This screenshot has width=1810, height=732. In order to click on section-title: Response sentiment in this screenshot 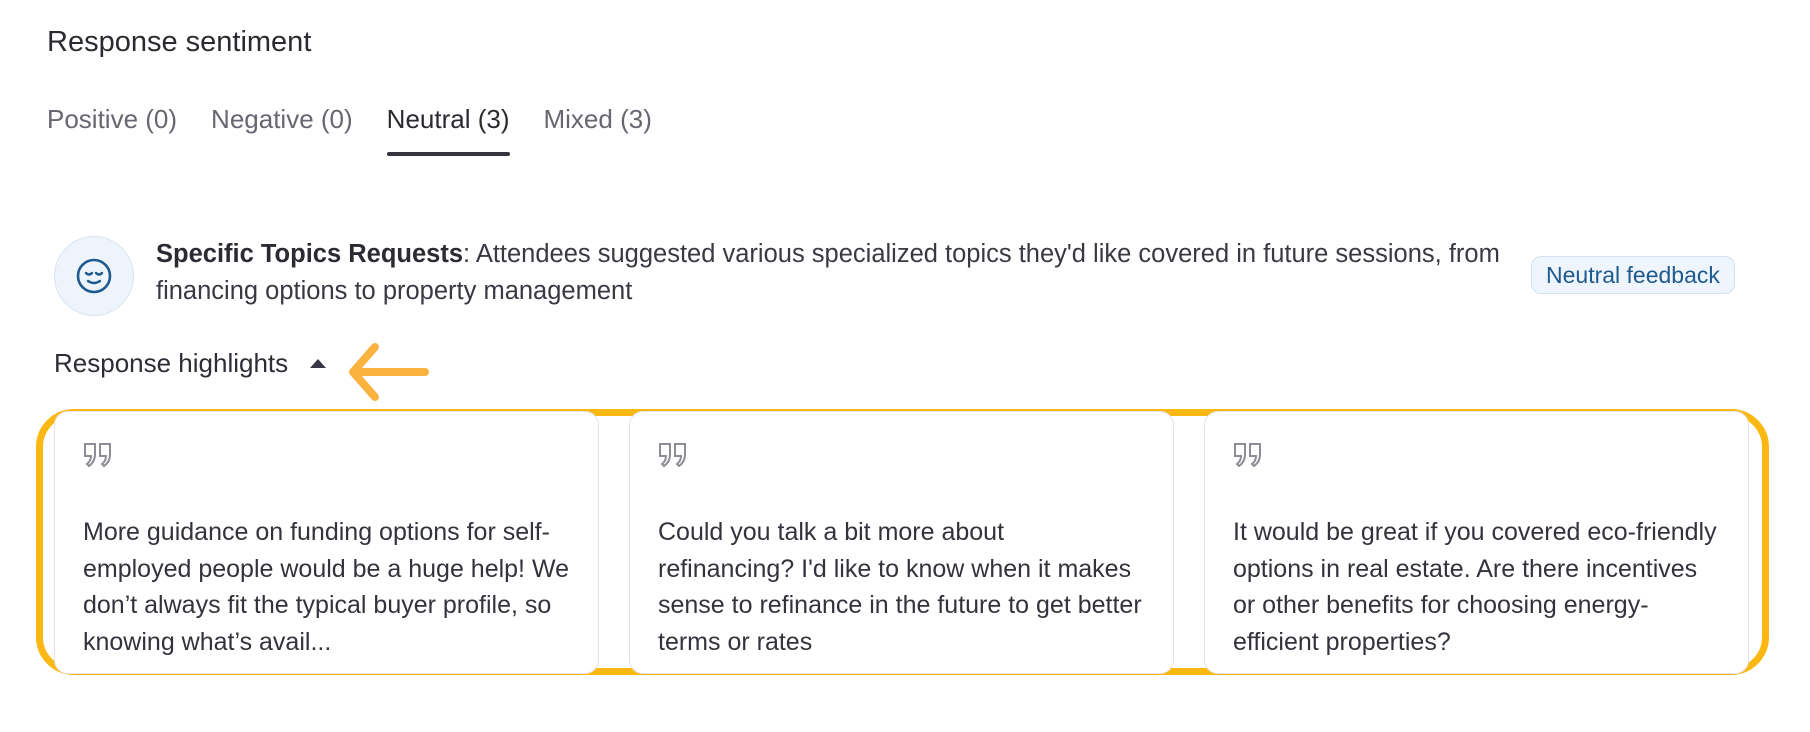, I will do `click(179, 42)`.